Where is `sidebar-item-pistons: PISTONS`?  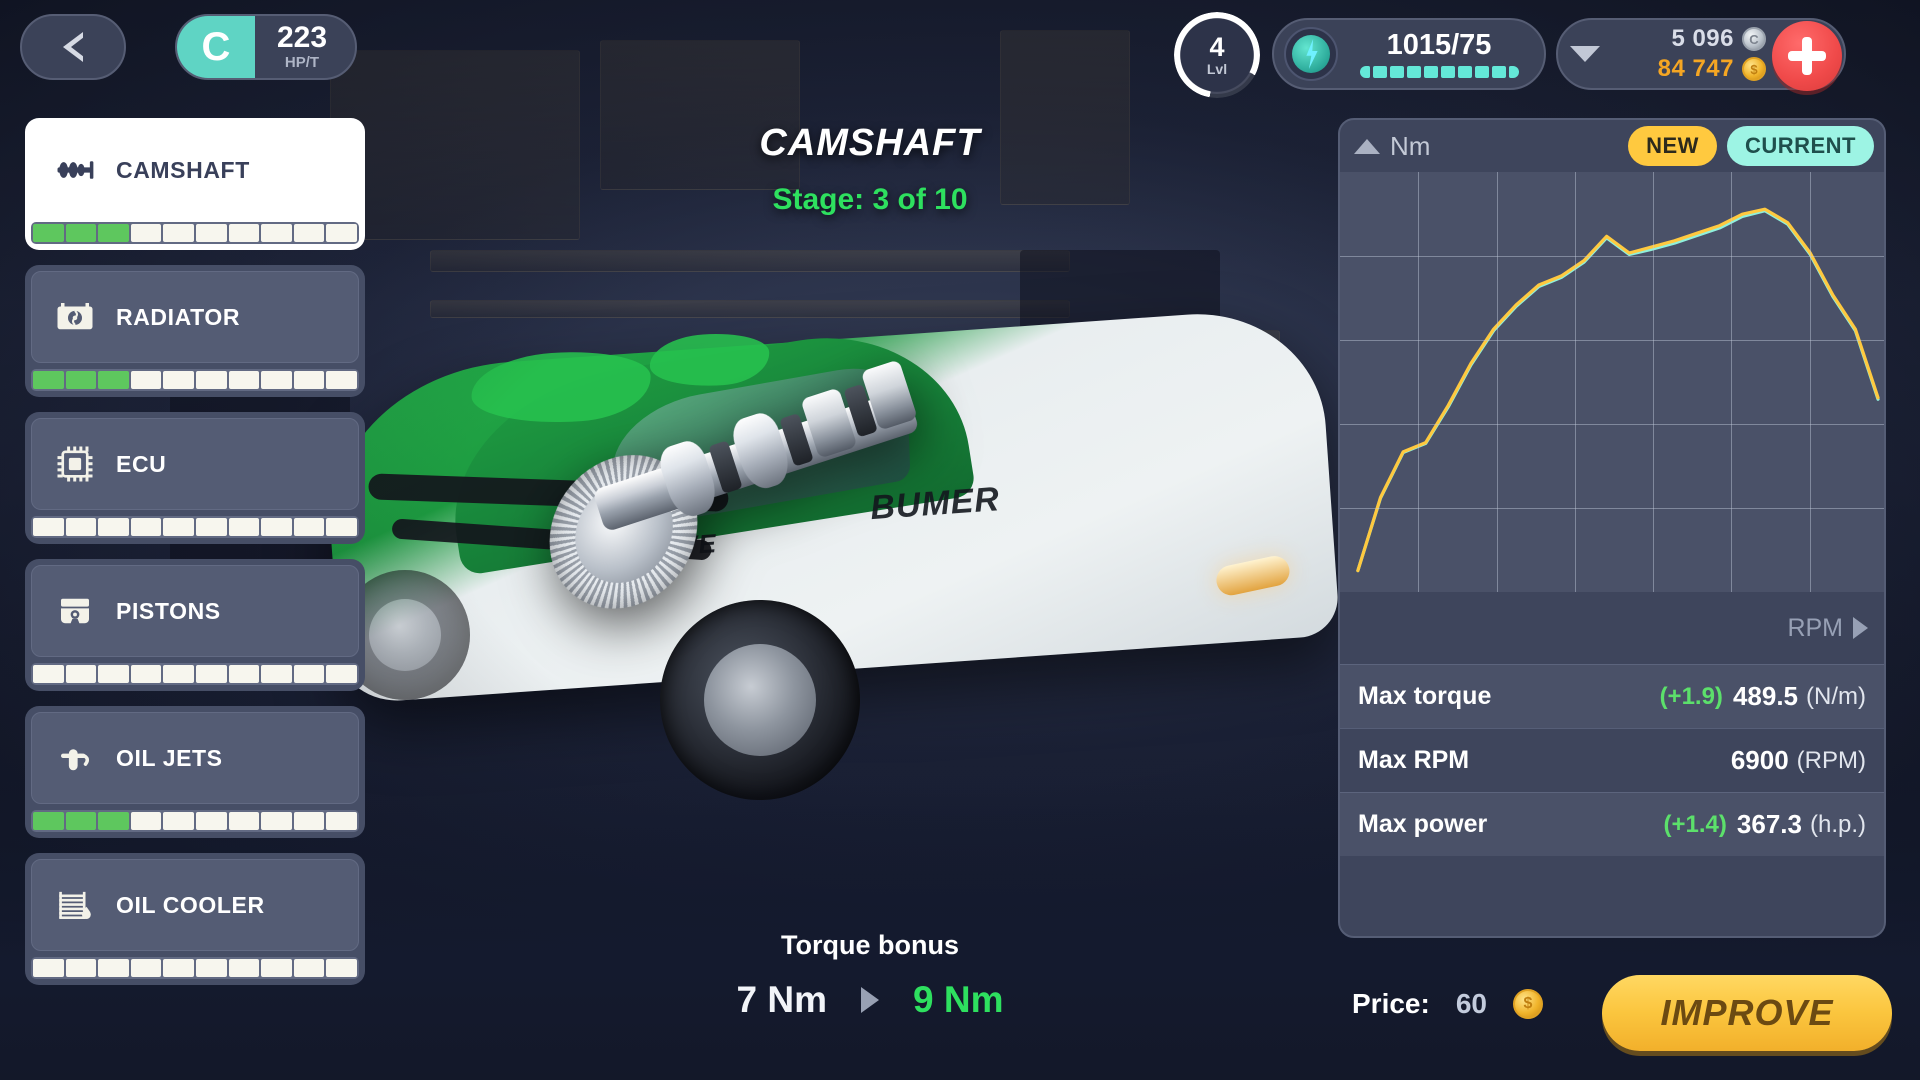 sidebar-item-pistons: PISTONS is located at coordinates (195, 625).